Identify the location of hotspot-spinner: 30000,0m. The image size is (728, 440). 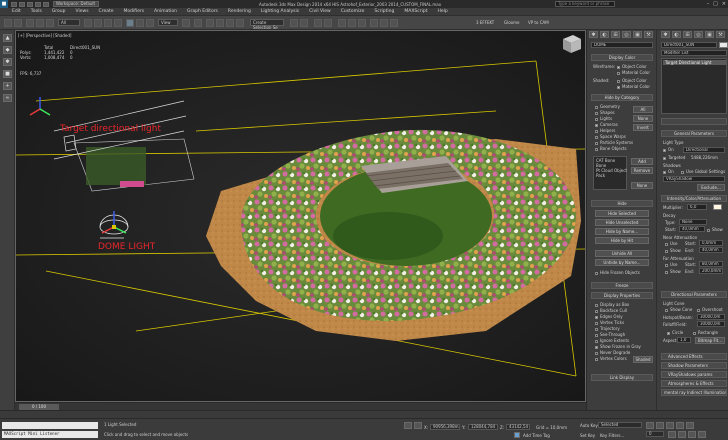
(711, 317).